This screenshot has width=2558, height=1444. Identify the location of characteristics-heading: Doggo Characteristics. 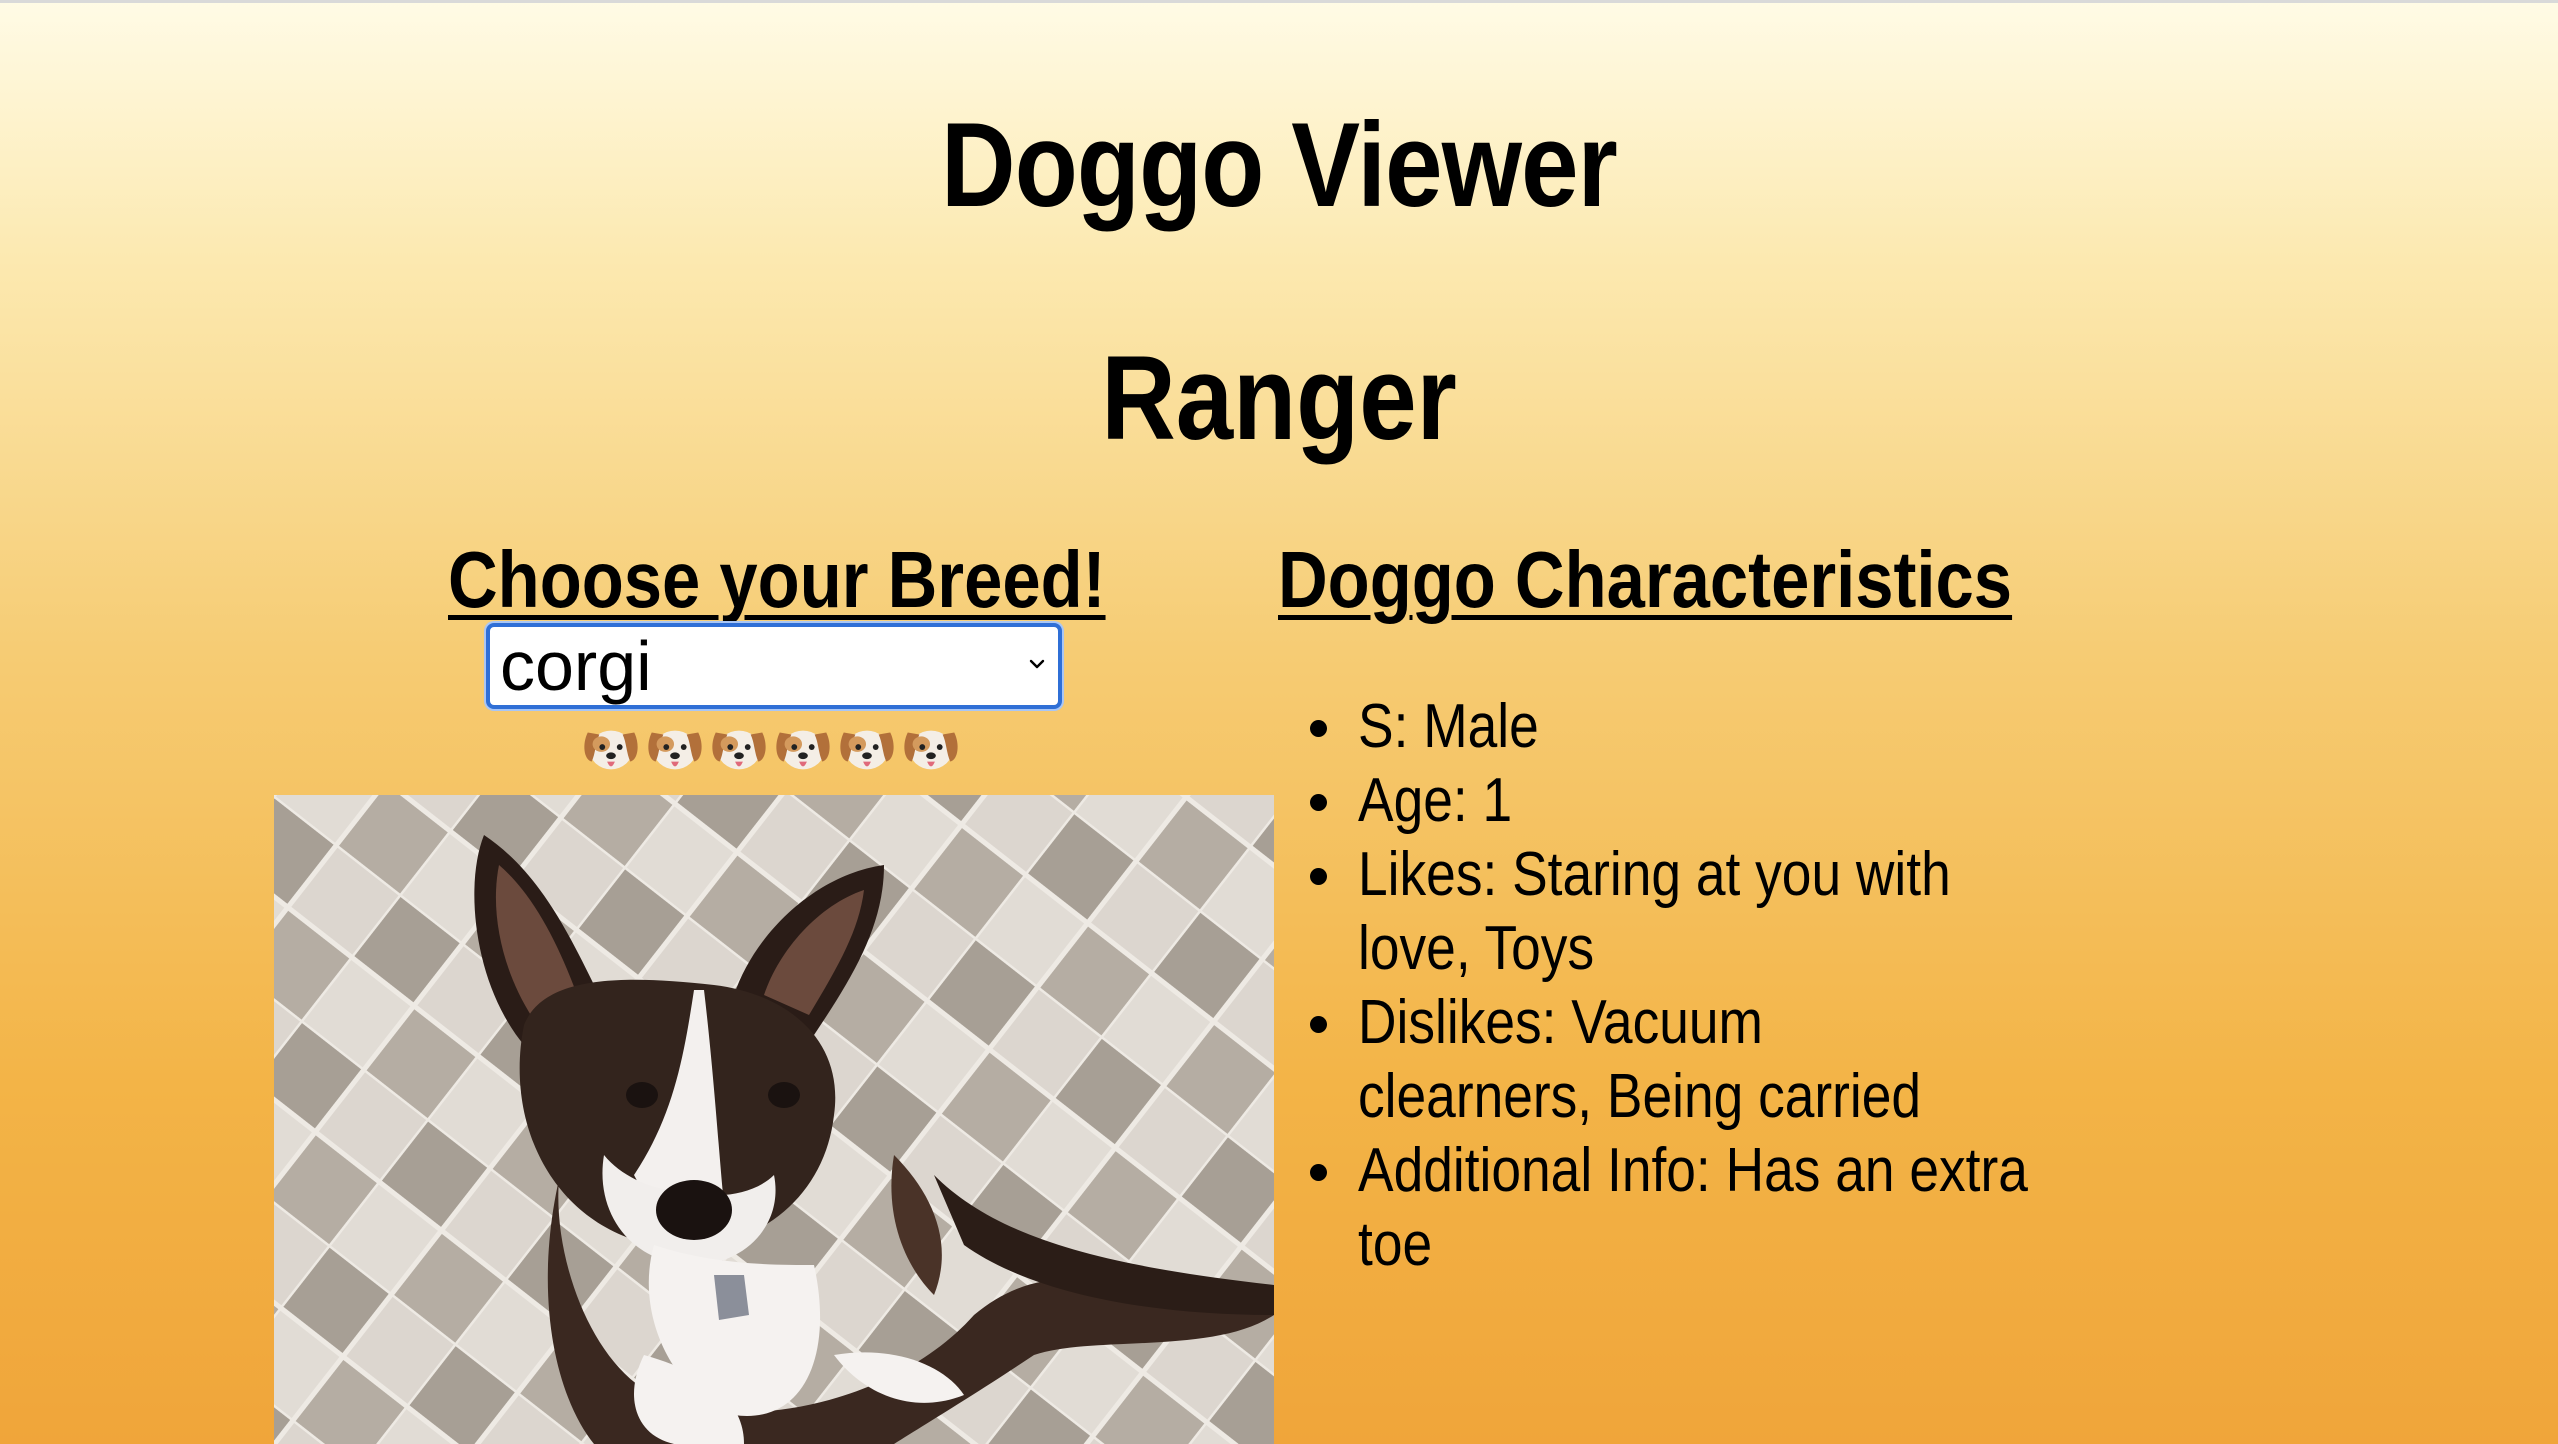
(1645, 579).